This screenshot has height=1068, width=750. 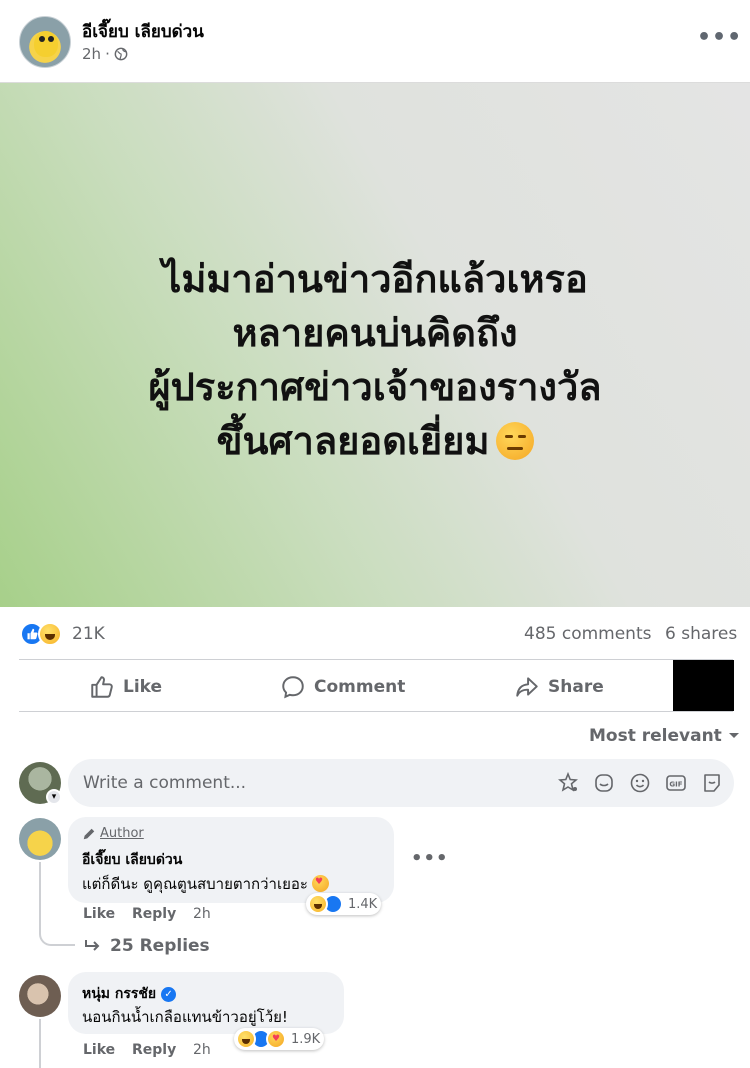 What do you see at coordinates (160, 946) in the screenshot?
I see `replies-label: 25 Replies` at bounding box center [160, 946].